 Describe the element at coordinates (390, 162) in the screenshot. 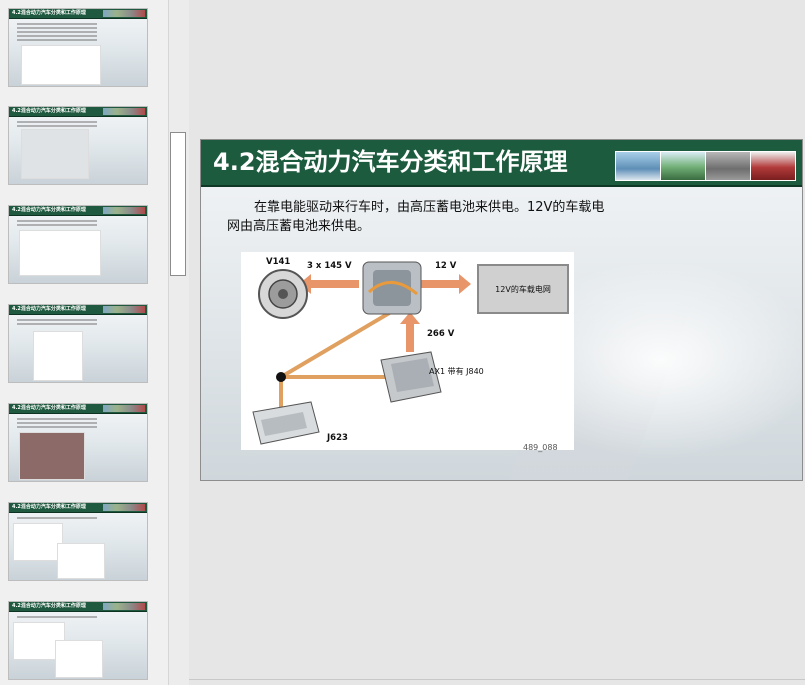

I see `slide-title: 4.2混合动力汽车分类和工作原理` at that location.